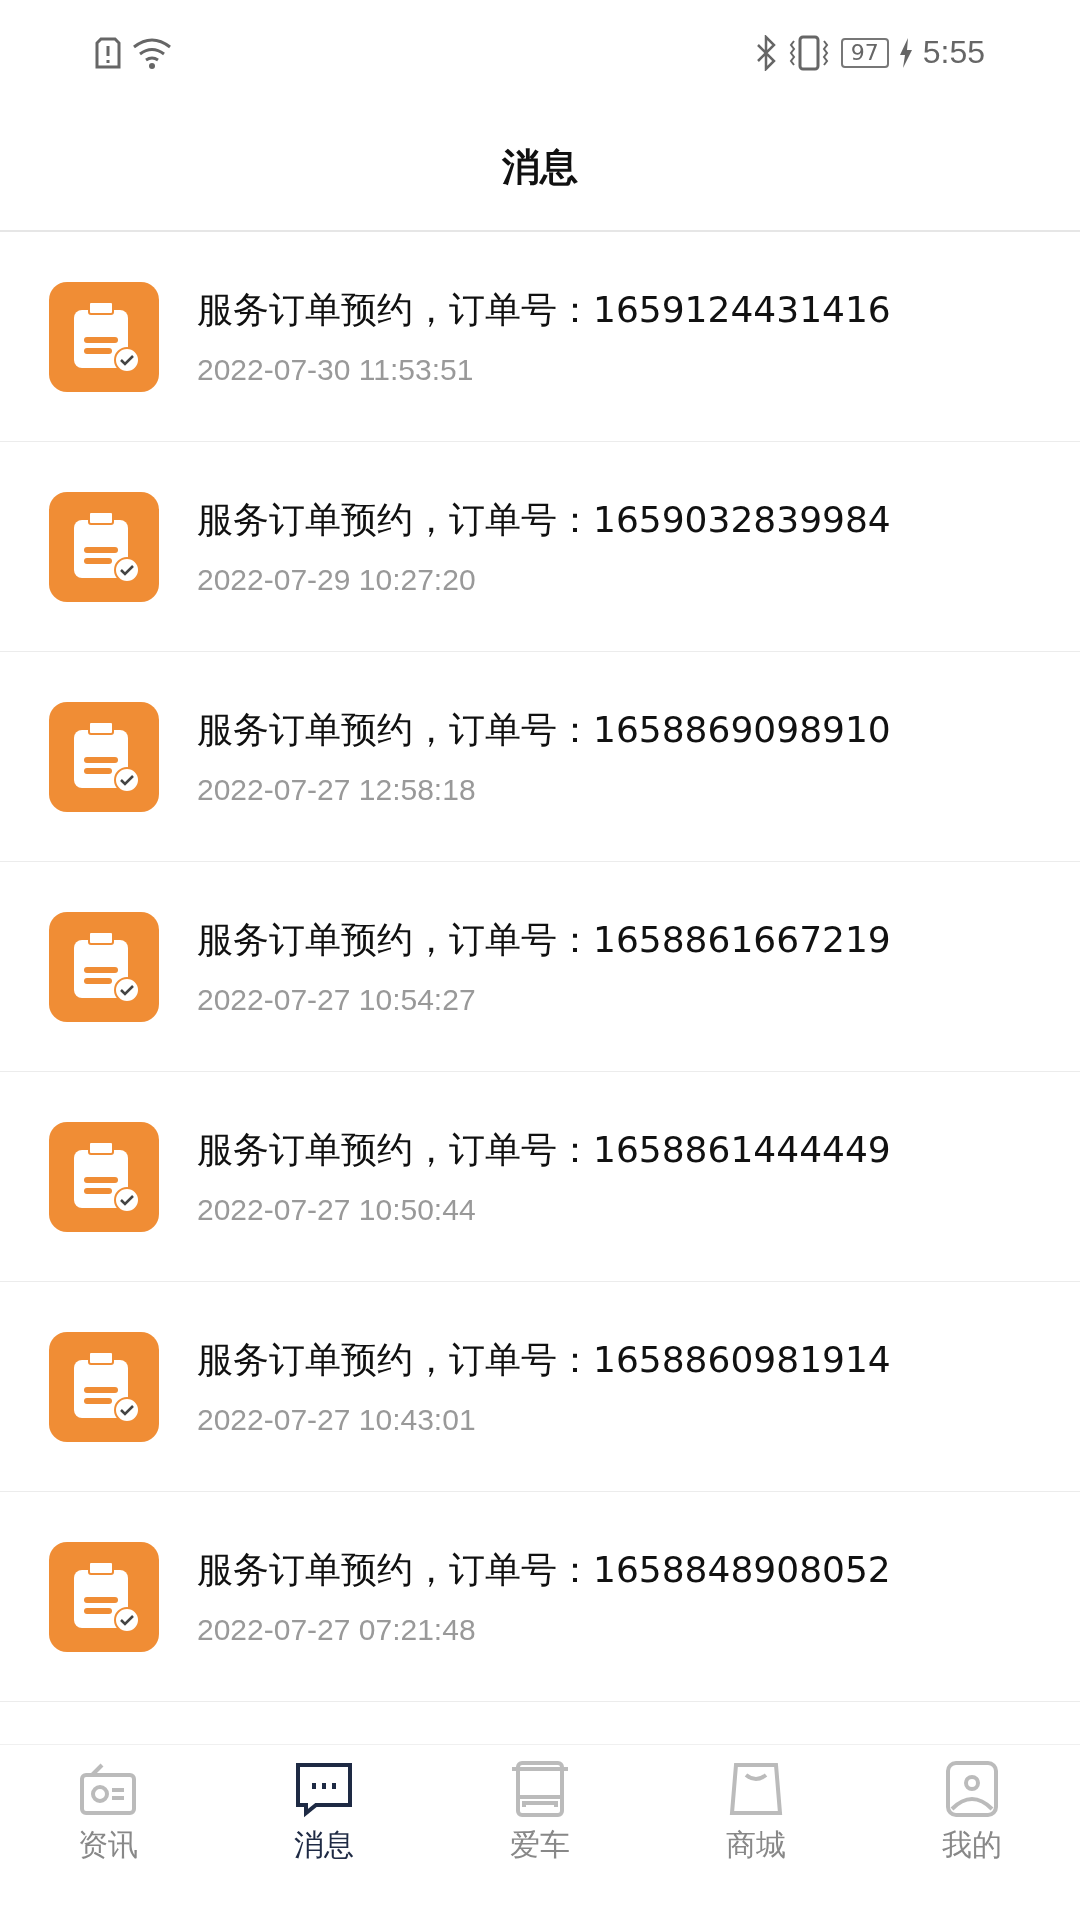 This screenshot has width=1080, height=1920. I want to click on nav-tab: 我的, so click(972, 1832).